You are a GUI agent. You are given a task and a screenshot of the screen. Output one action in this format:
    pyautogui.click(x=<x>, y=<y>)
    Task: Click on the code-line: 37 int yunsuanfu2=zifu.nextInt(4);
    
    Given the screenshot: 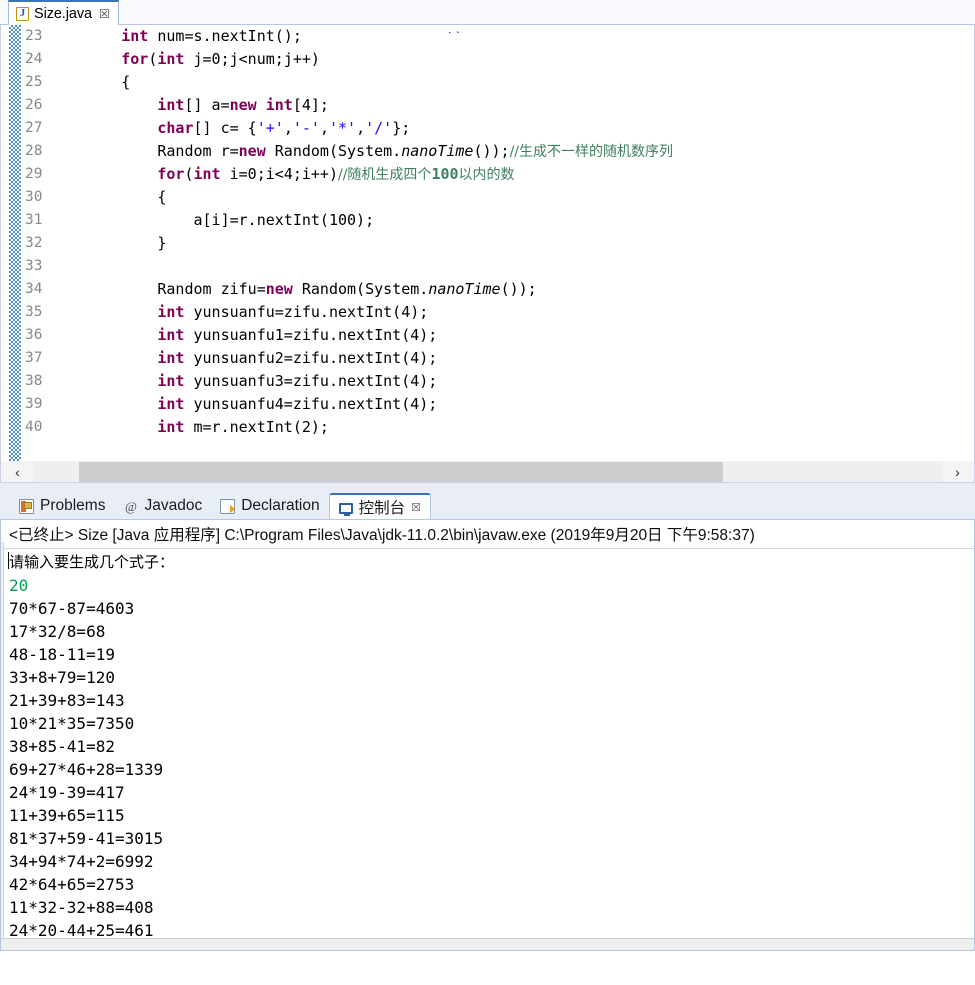 What is the action you would take?
    pyautogui.click(x=487, y=358)
    